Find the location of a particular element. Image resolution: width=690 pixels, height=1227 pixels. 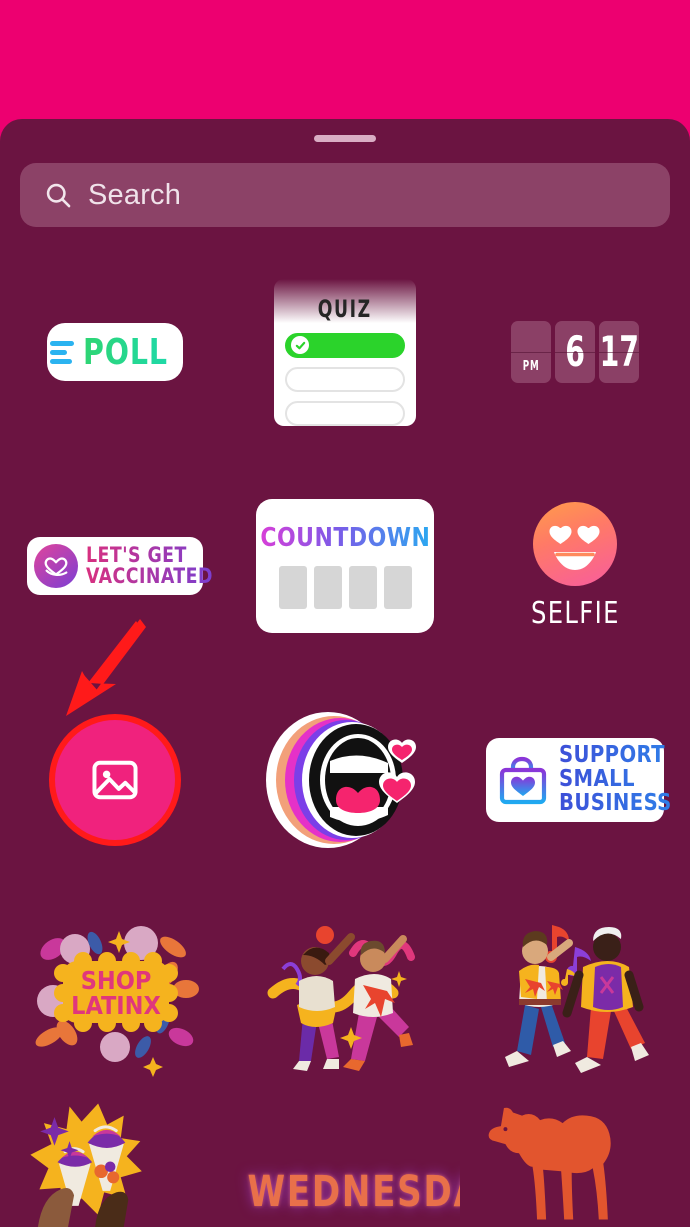

vaccinated-text: LET'S GET VACCINATED is located at coordinates (155, 566).